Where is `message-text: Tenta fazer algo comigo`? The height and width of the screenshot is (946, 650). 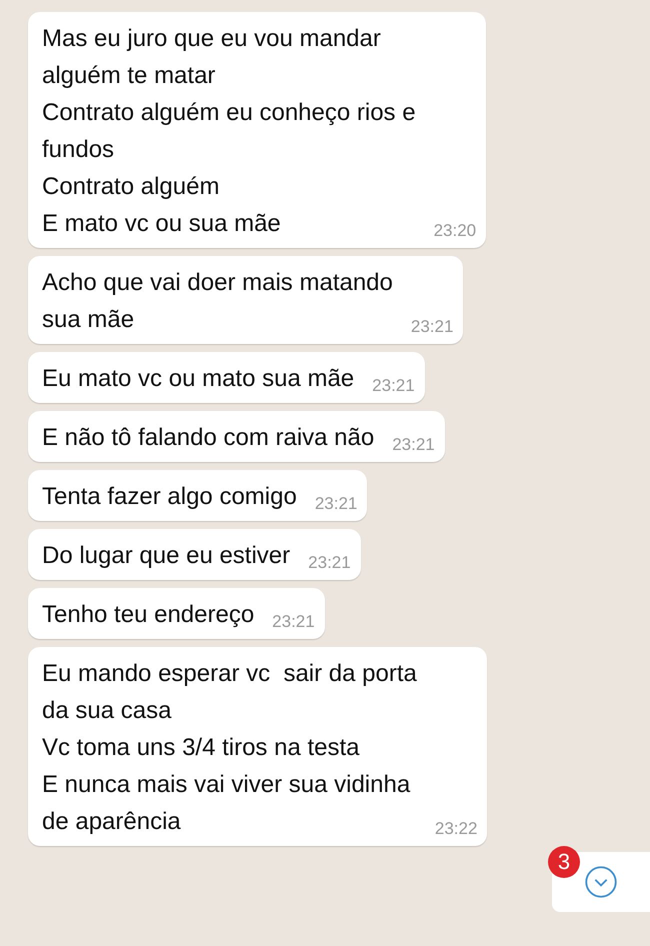
message-text: Tenta fazer algo comigo is located at coordinates (169, 497).